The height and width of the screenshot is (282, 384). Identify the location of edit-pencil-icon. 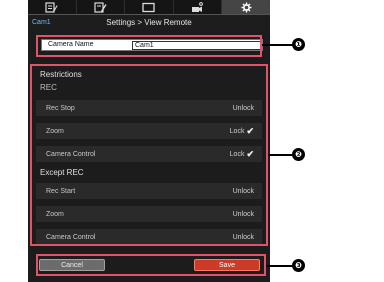
(100, 7).